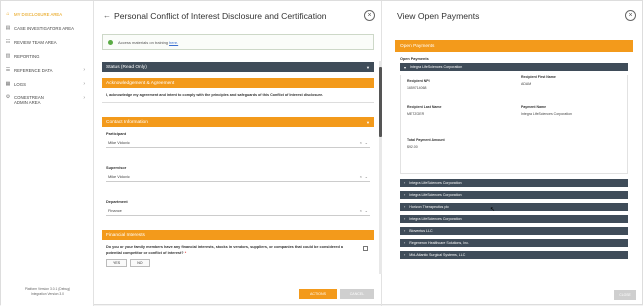 The image size is (643, 306). Describe the element at coordinates (514, 231) in the screenshot. I see `payment-accordion: › Bioventus LLC` at that location.